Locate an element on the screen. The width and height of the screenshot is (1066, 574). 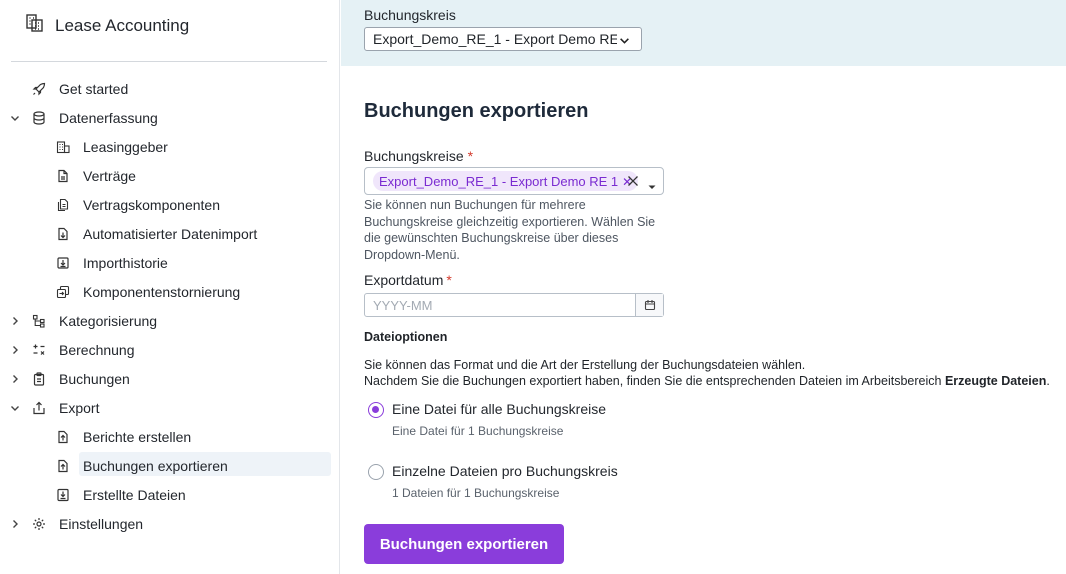
page-title: Buchungen exportieren is located at coordinates (476, 111).